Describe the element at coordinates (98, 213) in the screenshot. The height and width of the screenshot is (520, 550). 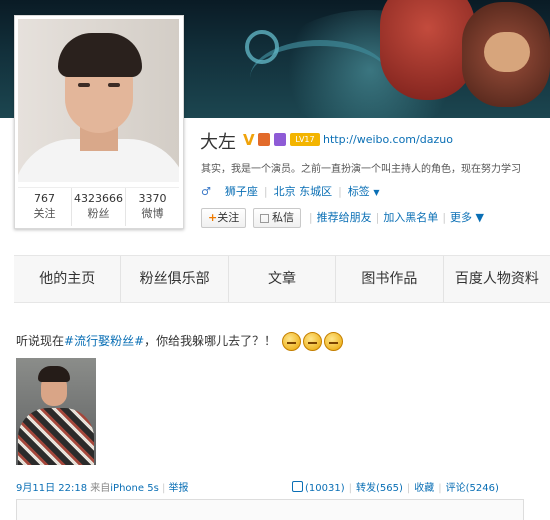
I see `stat-followers-label: 粉丝` at that location.